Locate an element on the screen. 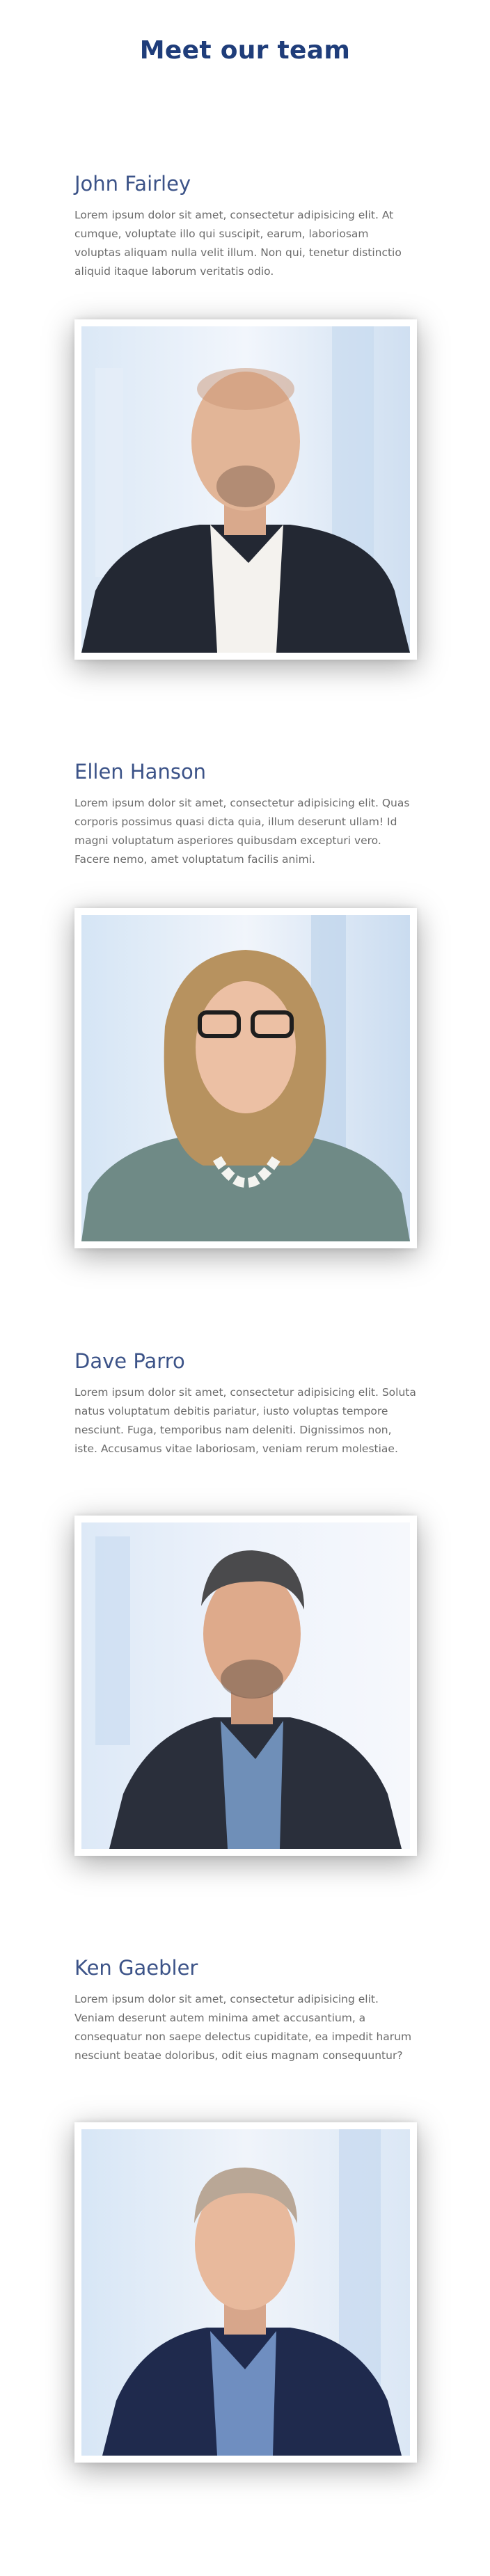 This screenshot has height=2576, width=490. member-name: John Fairley is located at coordinates (132, 184).